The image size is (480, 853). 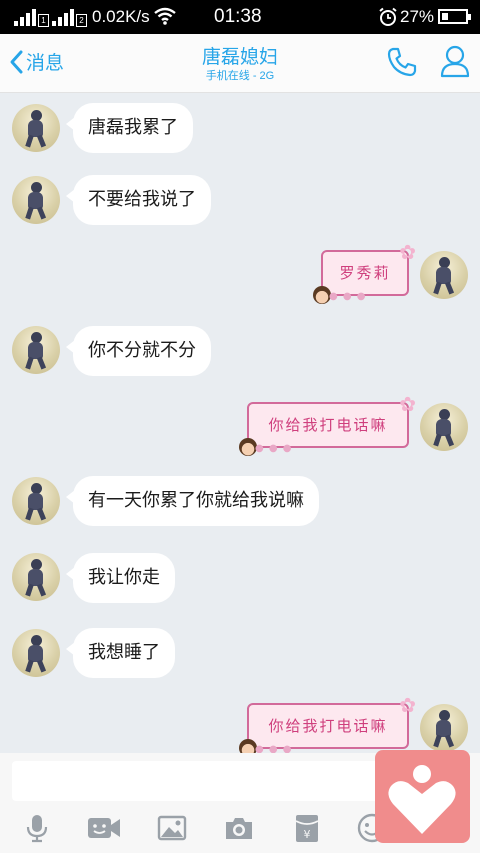 What do you see at coordinates (445, 16) in the screenshot?
I see `battery-level` at bounding box center [445, 16].